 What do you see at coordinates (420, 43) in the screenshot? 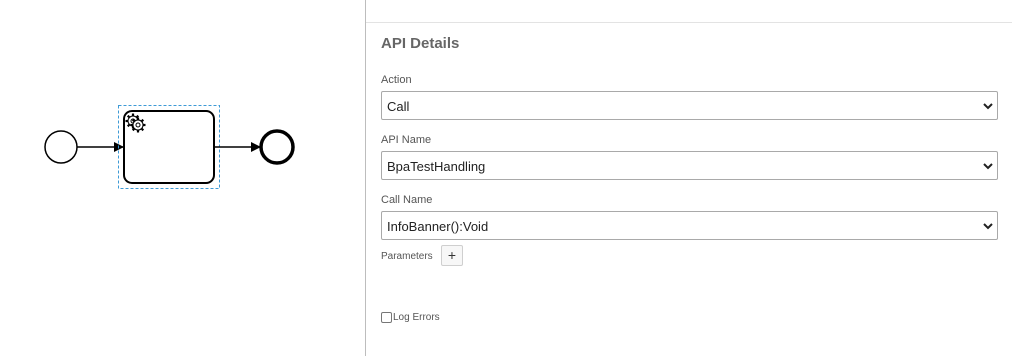
I see `panel-title: API Details` at bounding box center [420, 43].